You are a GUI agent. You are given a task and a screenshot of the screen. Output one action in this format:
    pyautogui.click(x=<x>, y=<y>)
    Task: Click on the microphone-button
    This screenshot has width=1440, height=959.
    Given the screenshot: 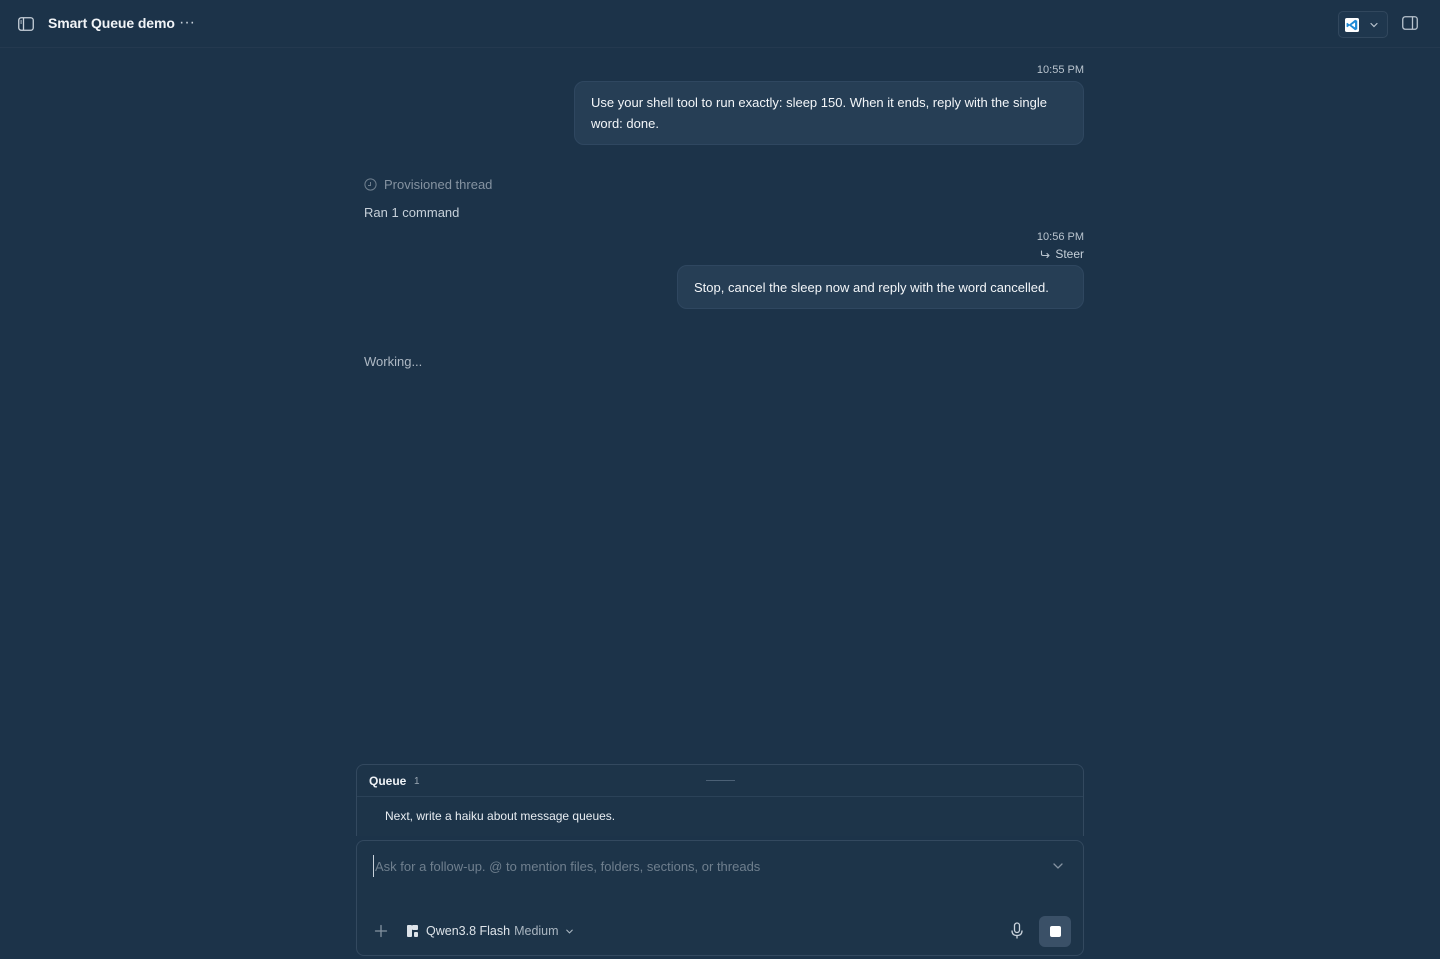 What is the action you would take?
    pyautogui.click(x=1018, y=931)
    